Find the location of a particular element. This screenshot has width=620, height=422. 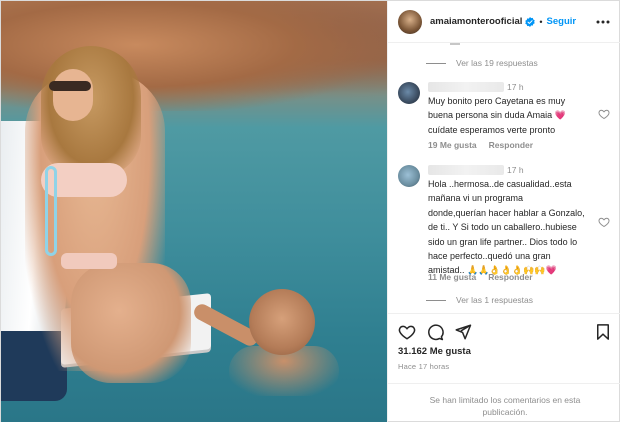

verified-badge-icon is located at coordinates (530, 21).